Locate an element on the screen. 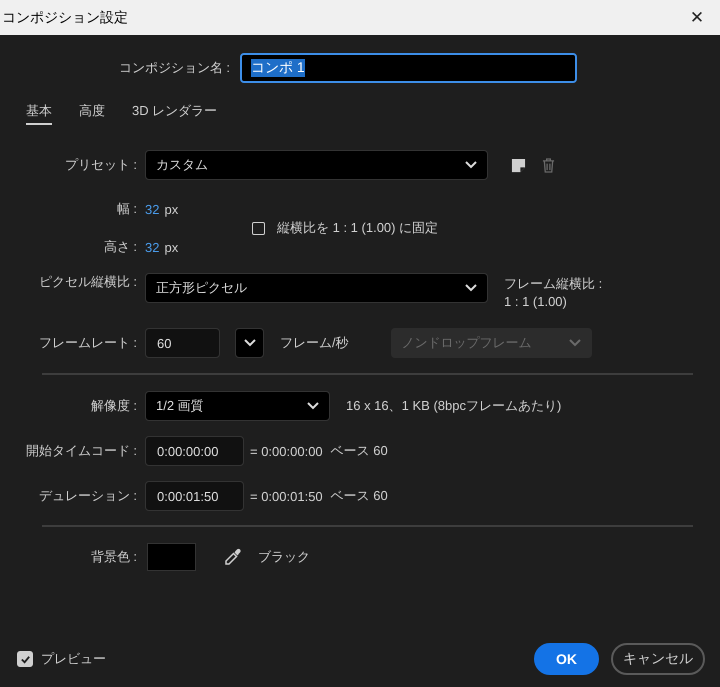  checkbox-label: 縦横比を 1 : 1 (1.00) に固定 is located at coordinates (357, 228).